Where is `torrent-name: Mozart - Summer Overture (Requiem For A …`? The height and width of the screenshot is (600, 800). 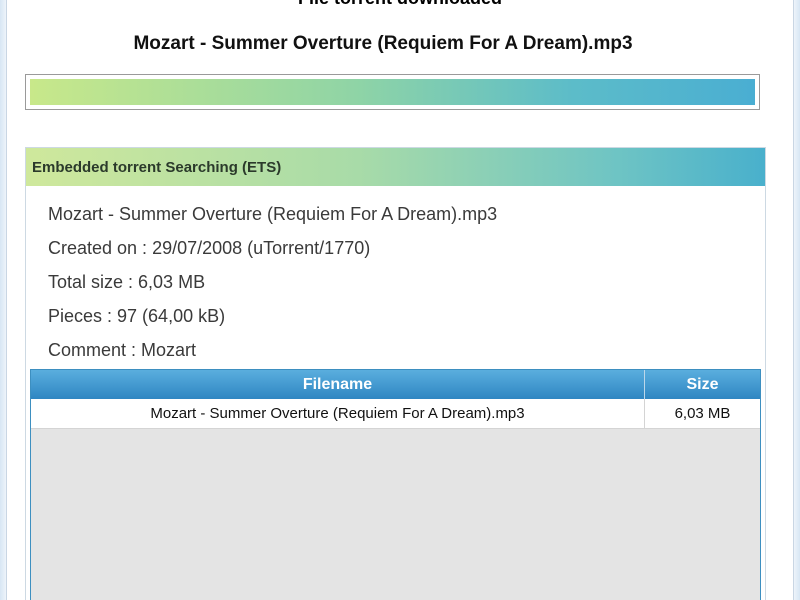
torrent-name: Mozart - Summer Overture (Requiem For A … is located at coordinates (273, 214).